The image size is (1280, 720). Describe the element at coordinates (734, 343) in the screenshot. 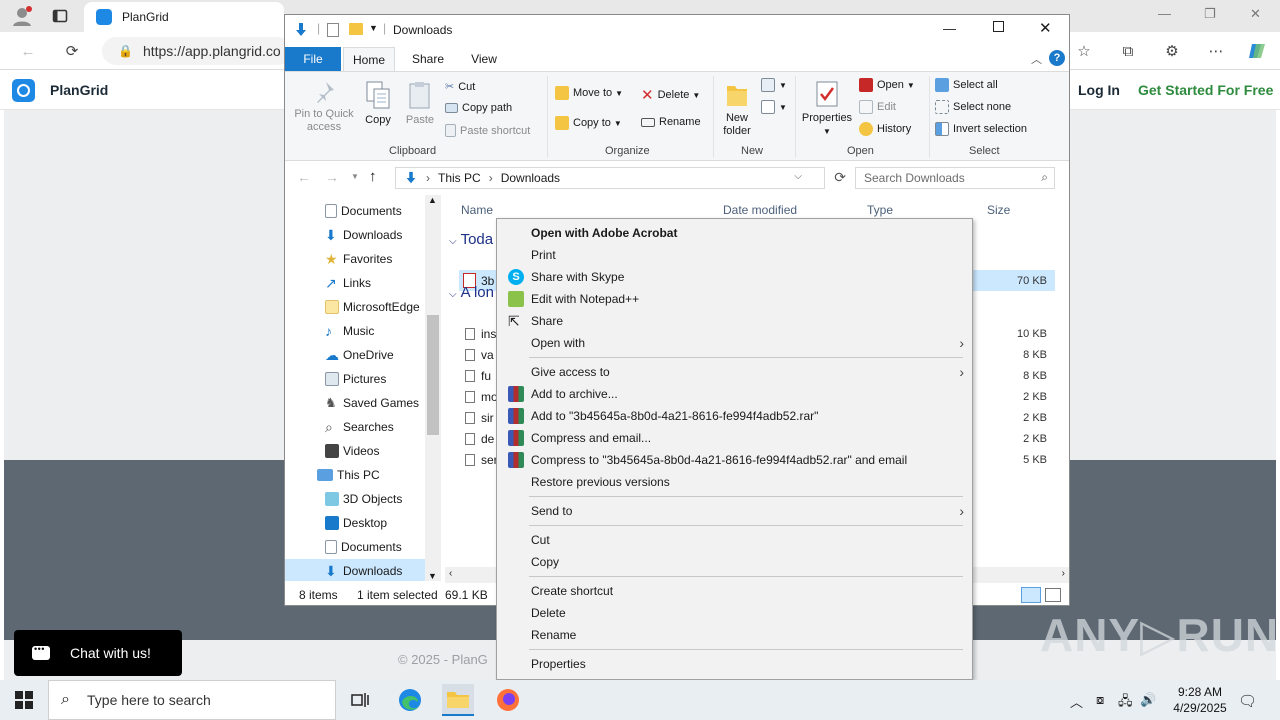

I see `menu-open-with: Open with ›` at that location.